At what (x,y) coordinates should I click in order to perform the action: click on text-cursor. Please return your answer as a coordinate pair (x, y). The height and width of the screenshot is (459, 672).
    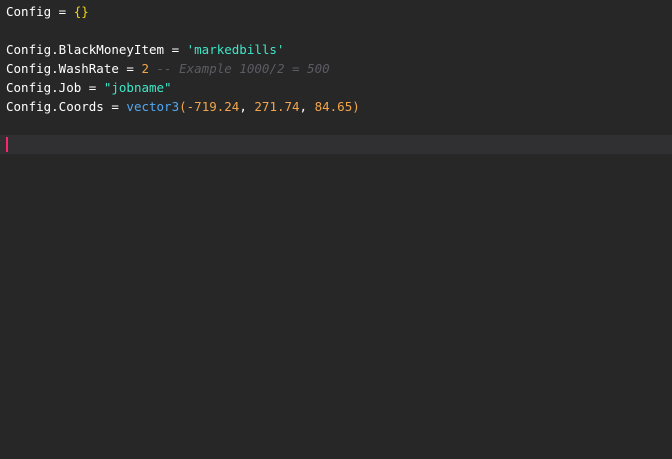
    Looking at the image, I should click on (7, 144).